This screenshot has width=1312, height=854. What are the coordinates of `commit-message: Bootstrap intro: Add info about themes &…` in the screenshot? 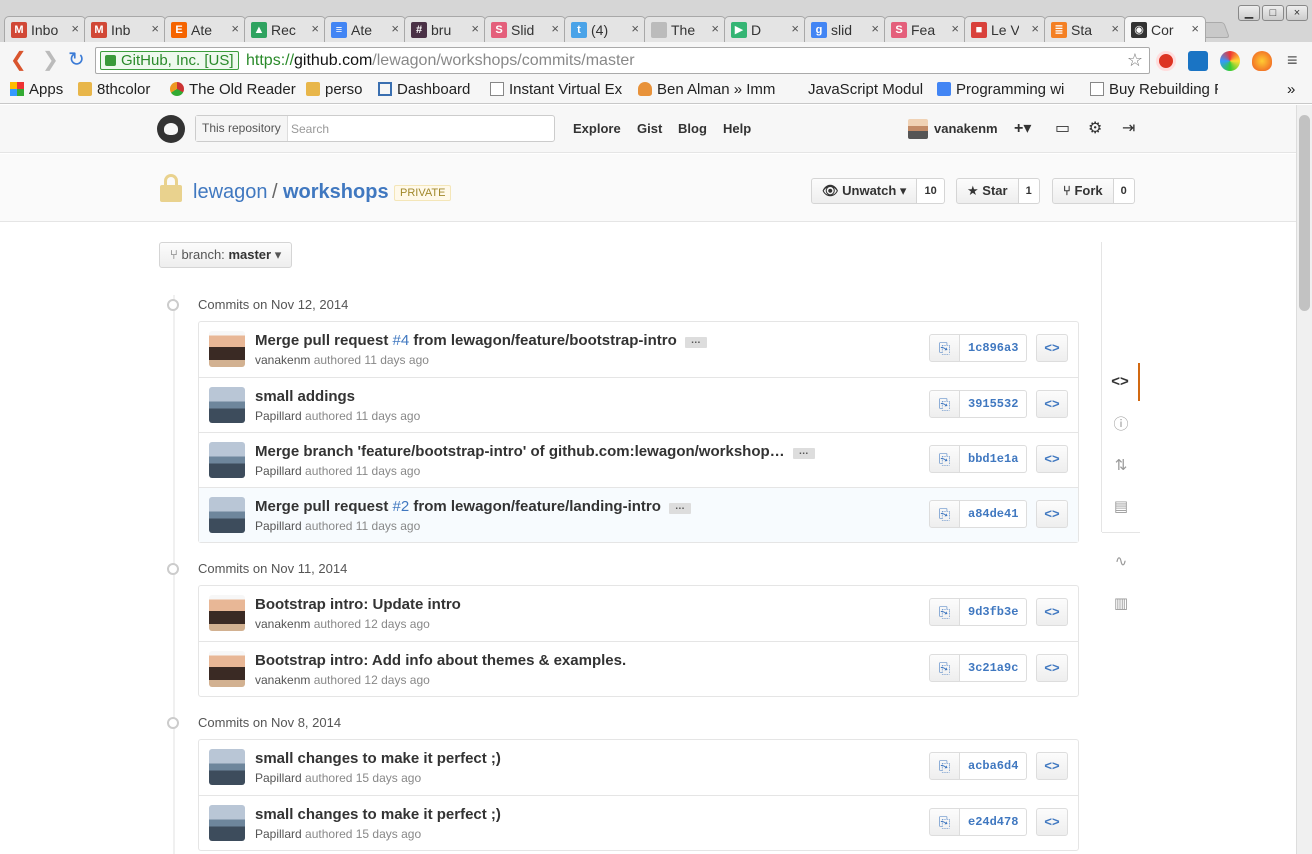 It's located at (440, 660).